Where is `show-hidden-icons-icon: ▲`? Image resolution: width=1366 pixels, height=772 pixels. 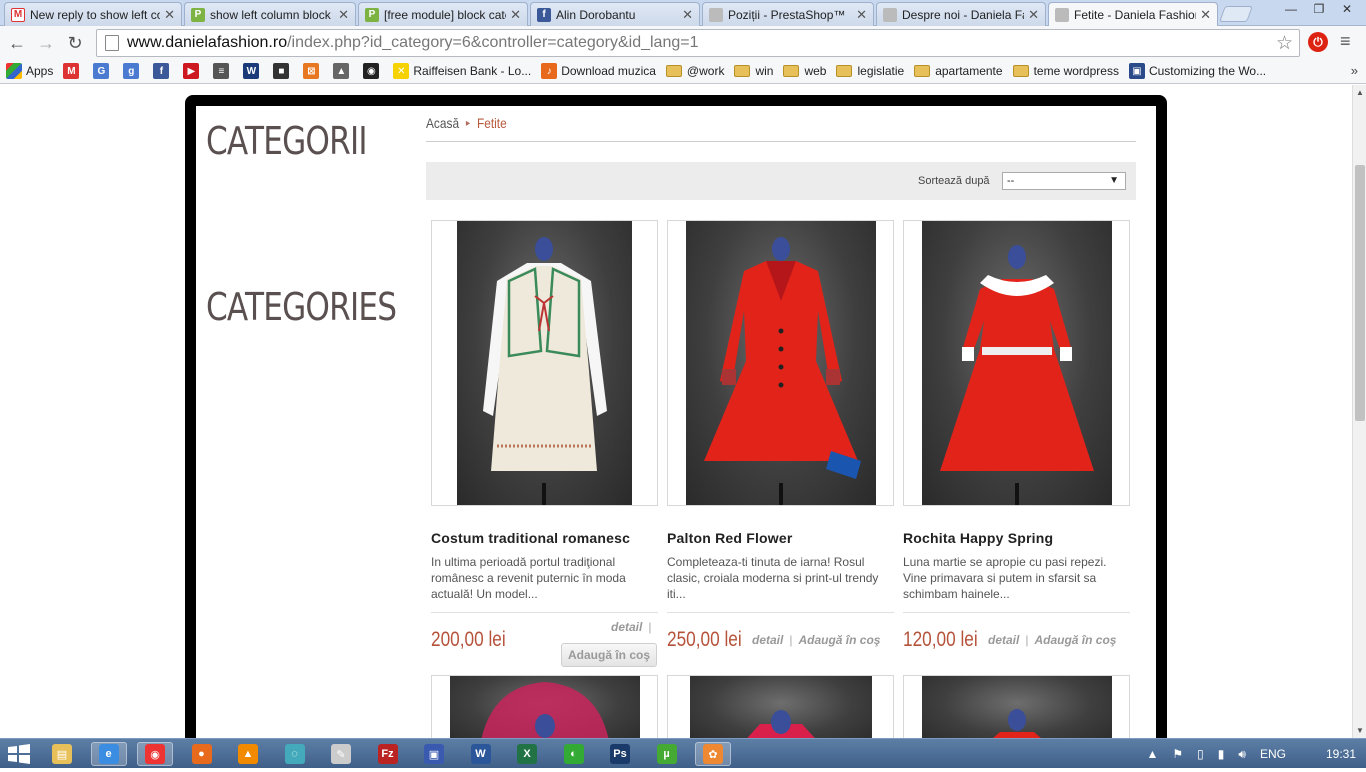
show-hidden-icons-icon: ▲ is located at coordinates (1153, 754).